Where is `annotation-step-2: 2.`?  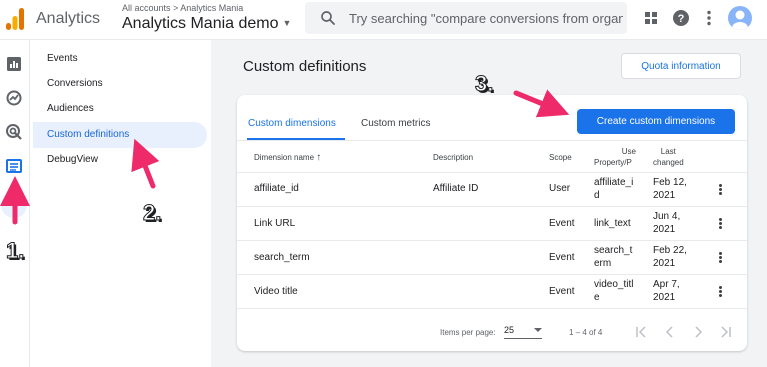 annotation-step-2: 2. is located at coordinates (152, 213).